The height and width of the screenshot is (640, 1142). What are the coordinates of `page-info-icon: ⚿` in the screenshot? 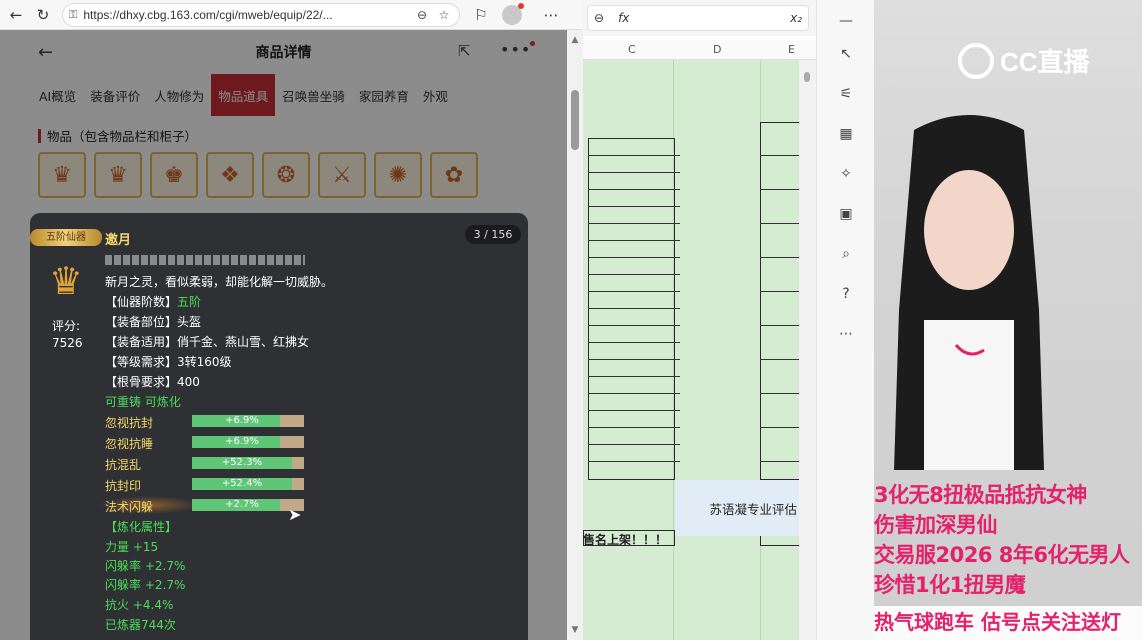 It's located at (73, 15).